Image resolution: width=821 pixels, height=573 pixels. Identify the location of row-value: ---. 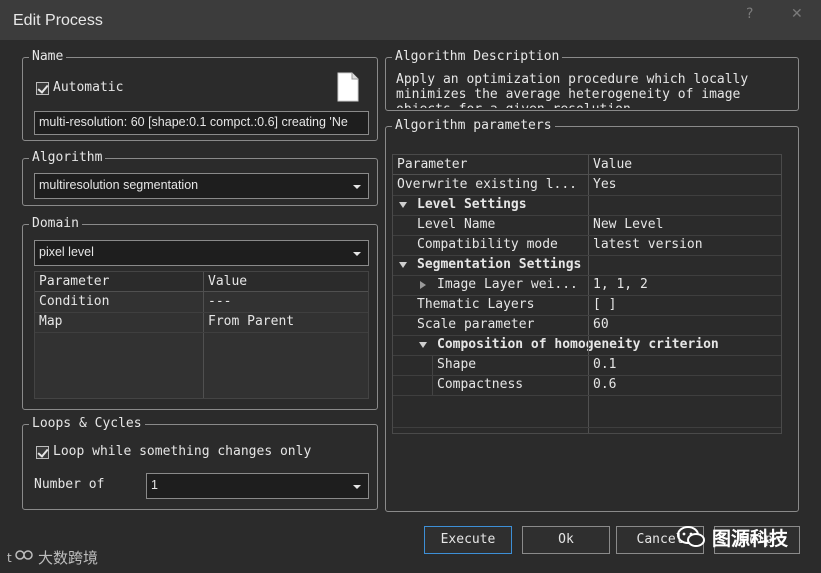
(220, 301).